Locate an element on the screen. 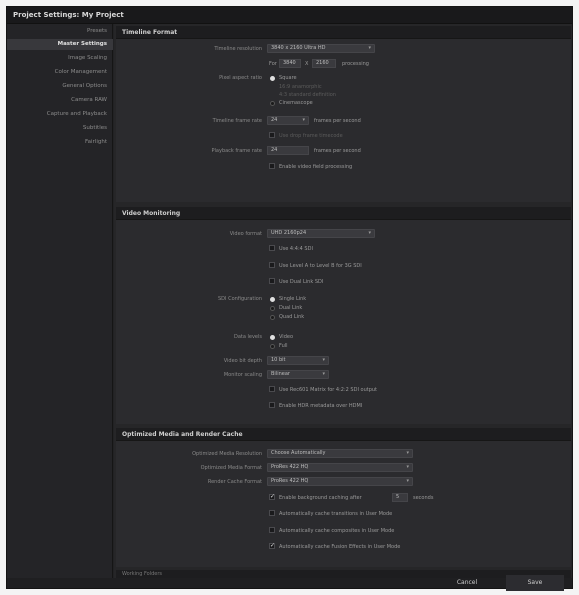 The width and height of the screenshot is (579, 595). save-button: Save is located at coordinates (535, 583).